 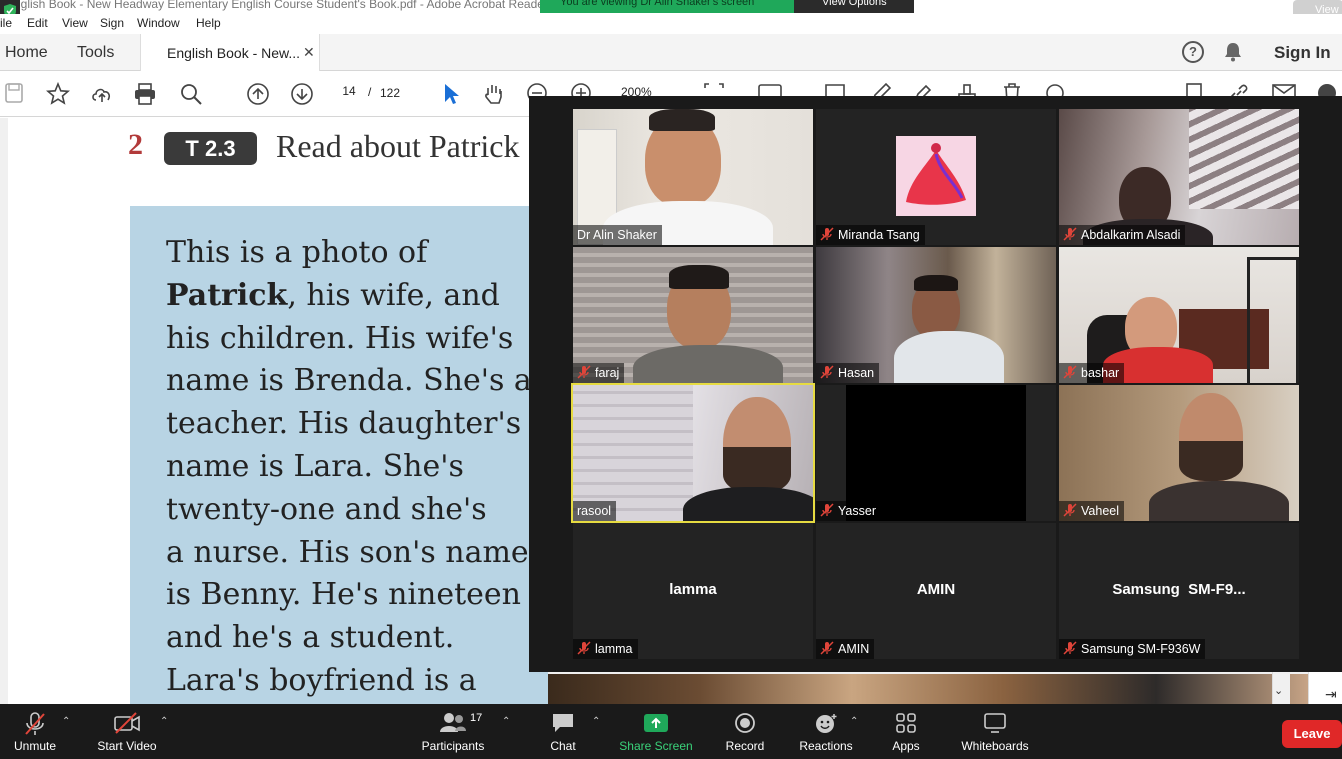 What do you see at coordinates (453, 746) in the screenshot?
I see `participants-label: Participants` at bounding box center [453, 746].